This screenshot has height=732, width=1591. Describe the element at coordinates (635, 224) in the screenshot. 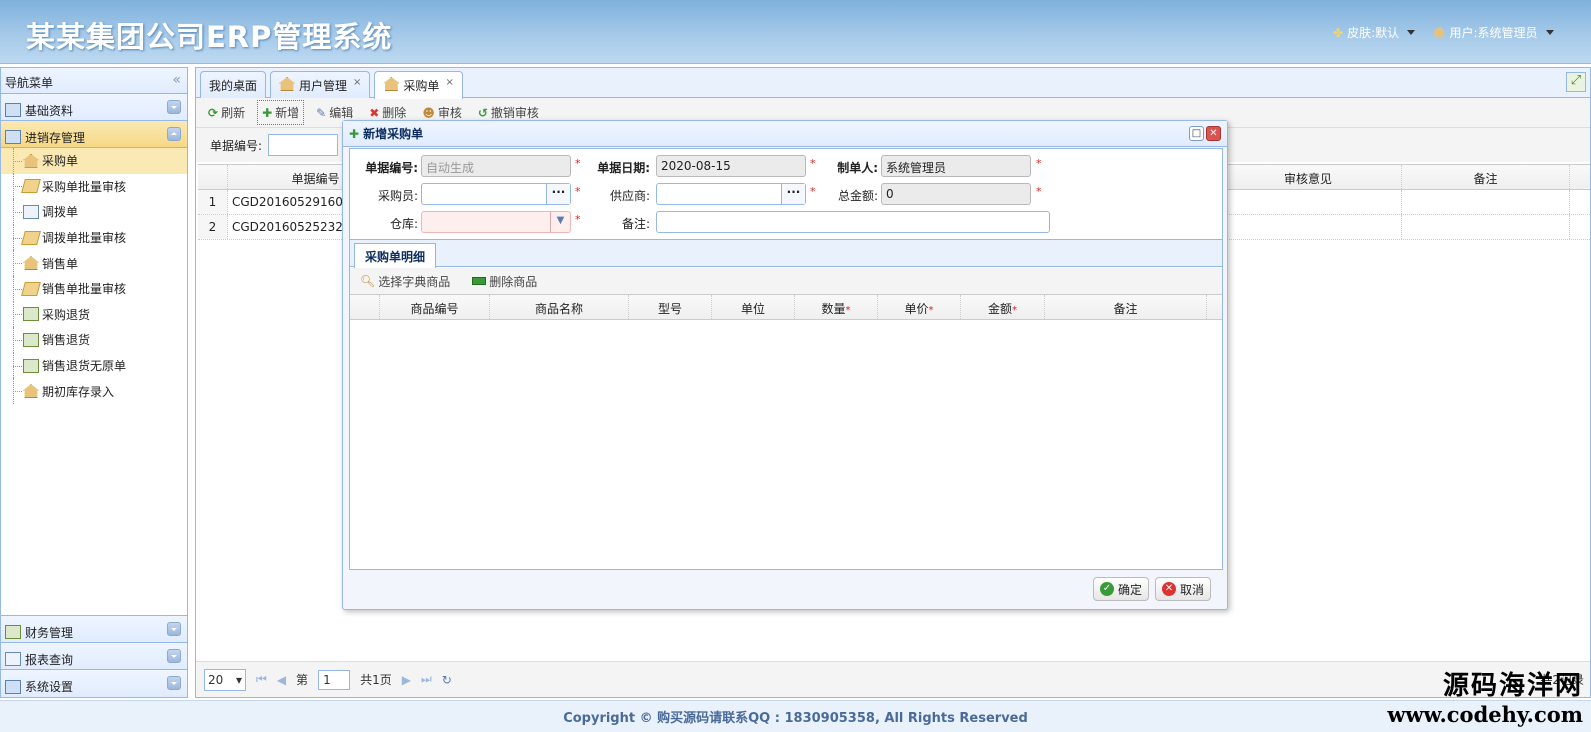

I see `remark-label: 备注:` at that location.